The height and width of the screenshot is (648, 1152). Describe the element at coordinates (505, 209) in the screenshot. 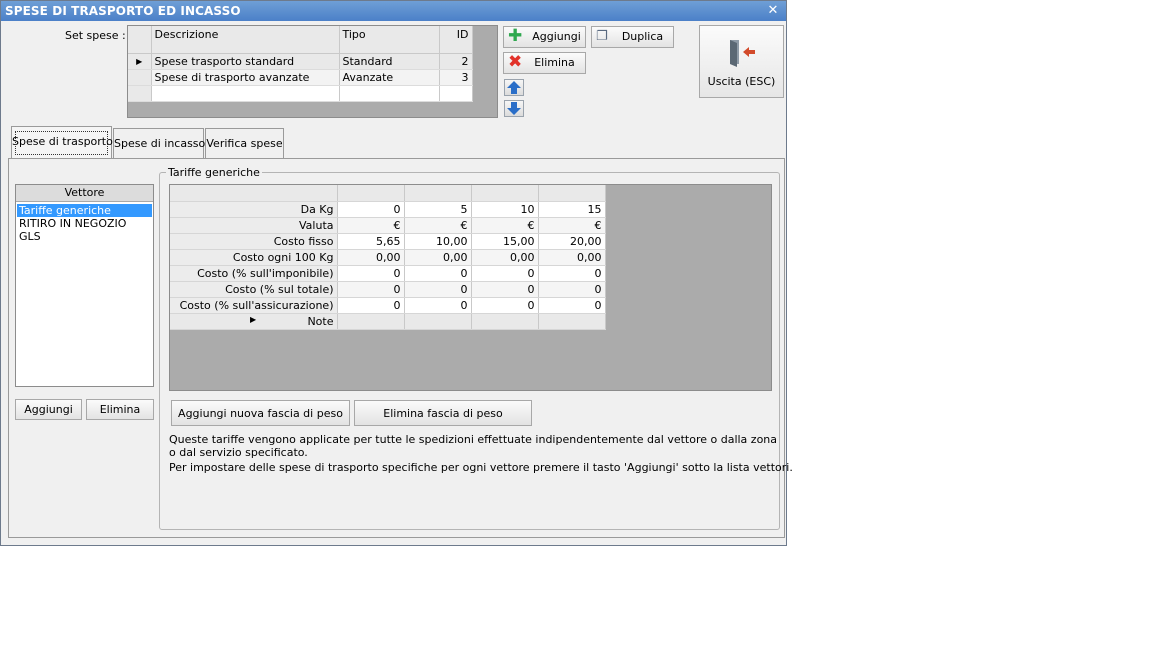

I see `table-cell: 10` at that location.